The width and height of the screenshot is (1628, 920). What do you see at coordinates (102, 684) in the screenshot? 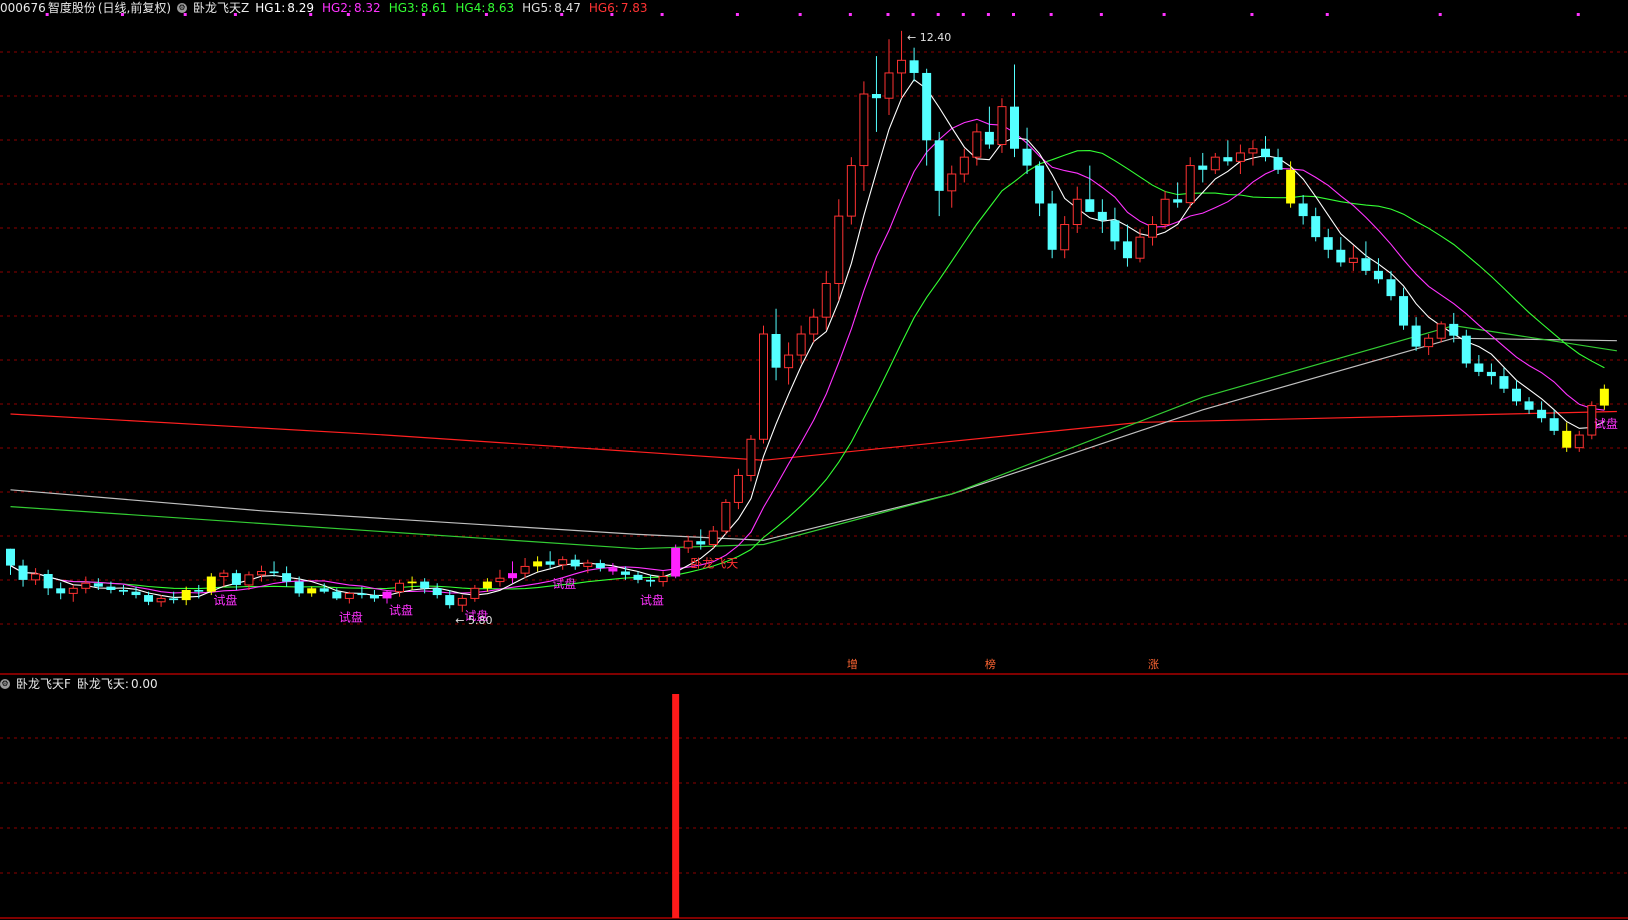
I see `sub-series-label: 卧龙飞天:` at bounding box center [102, 684].